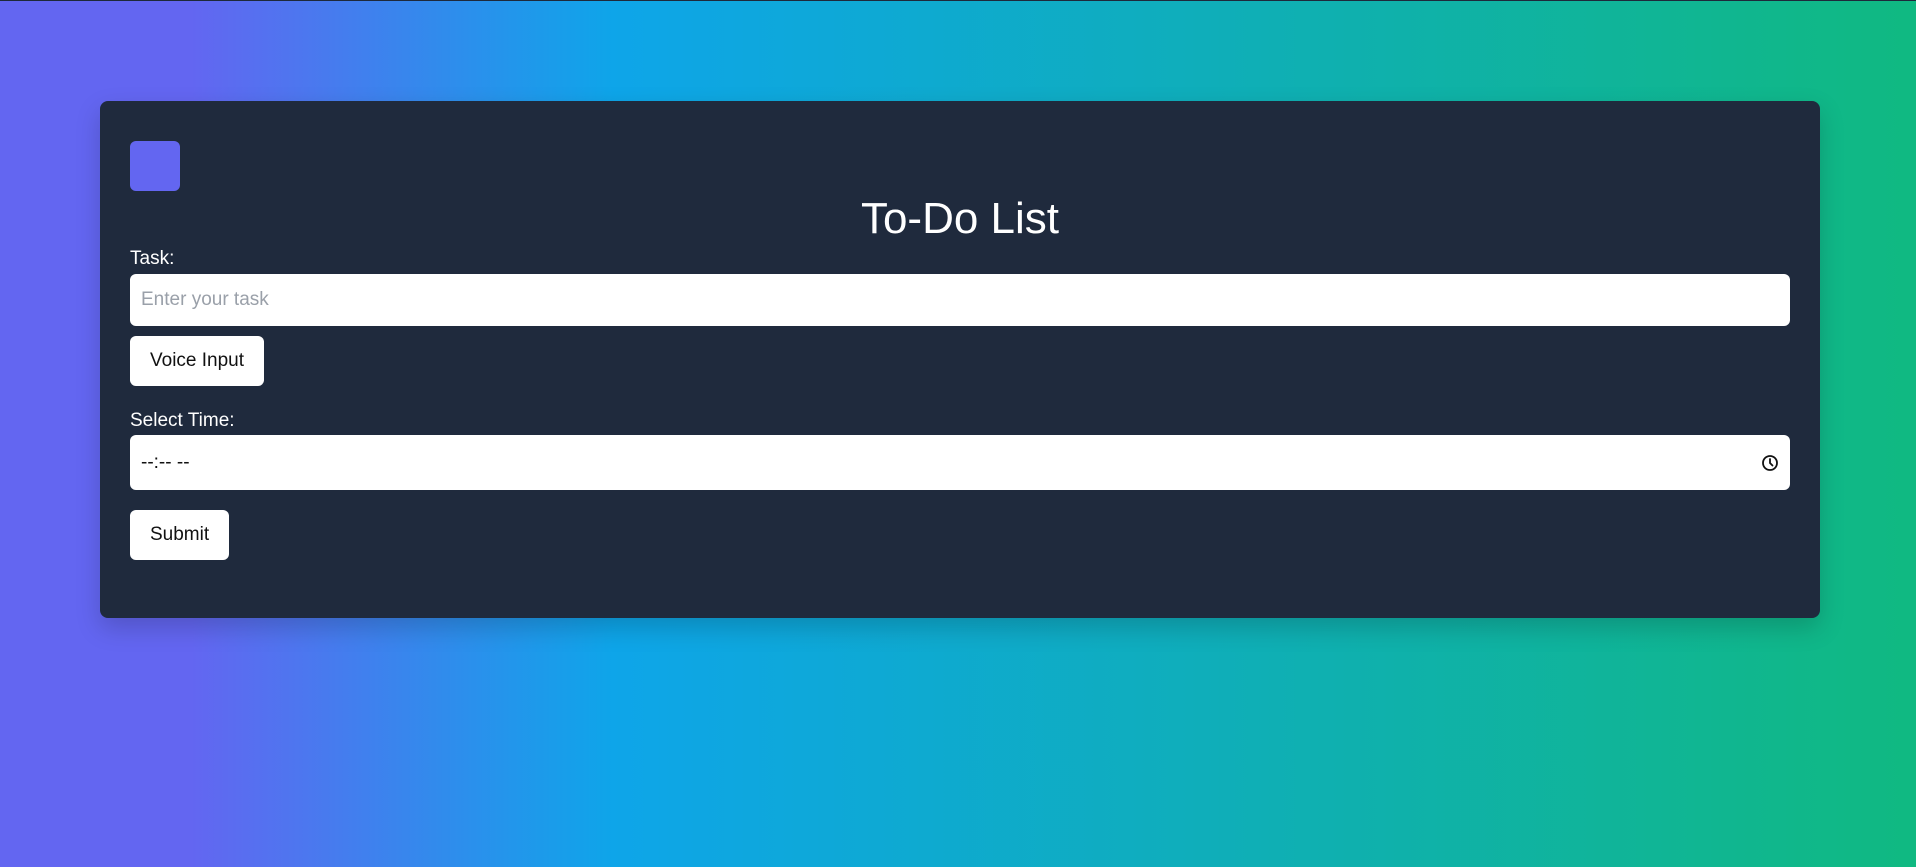 Image resolution: width=1916 pixels, height=867 pixels. Describe the element at coordinates (951, 463) in the screenshot. I see `time-value: --:-- --` at that location.